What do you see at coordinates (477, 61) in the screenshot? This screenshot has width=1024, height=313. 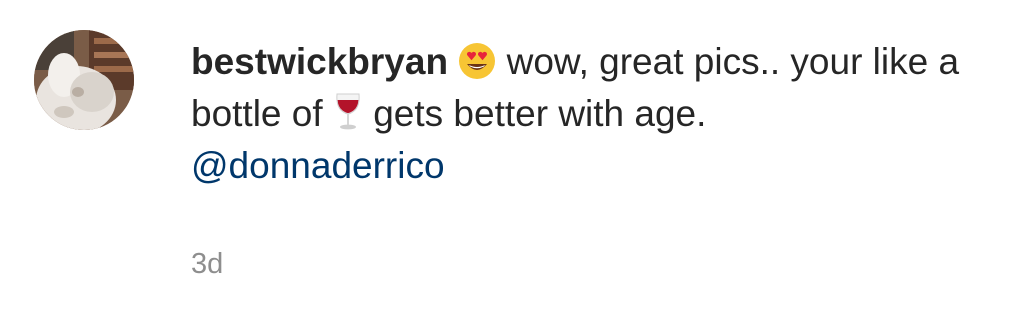 I see `heart-eyes-emoji-icon` at bounding box center [477, 61].